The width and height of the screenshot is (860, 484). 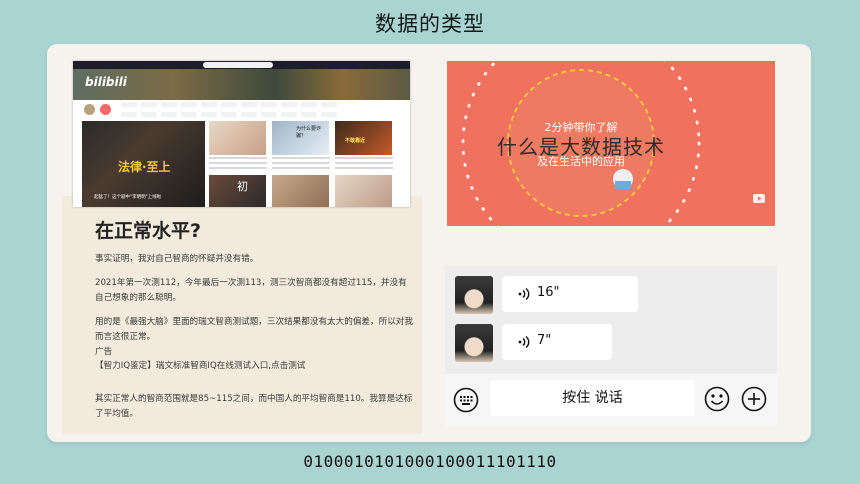 I want to click on site-avatar, so click(x=89, y=109).